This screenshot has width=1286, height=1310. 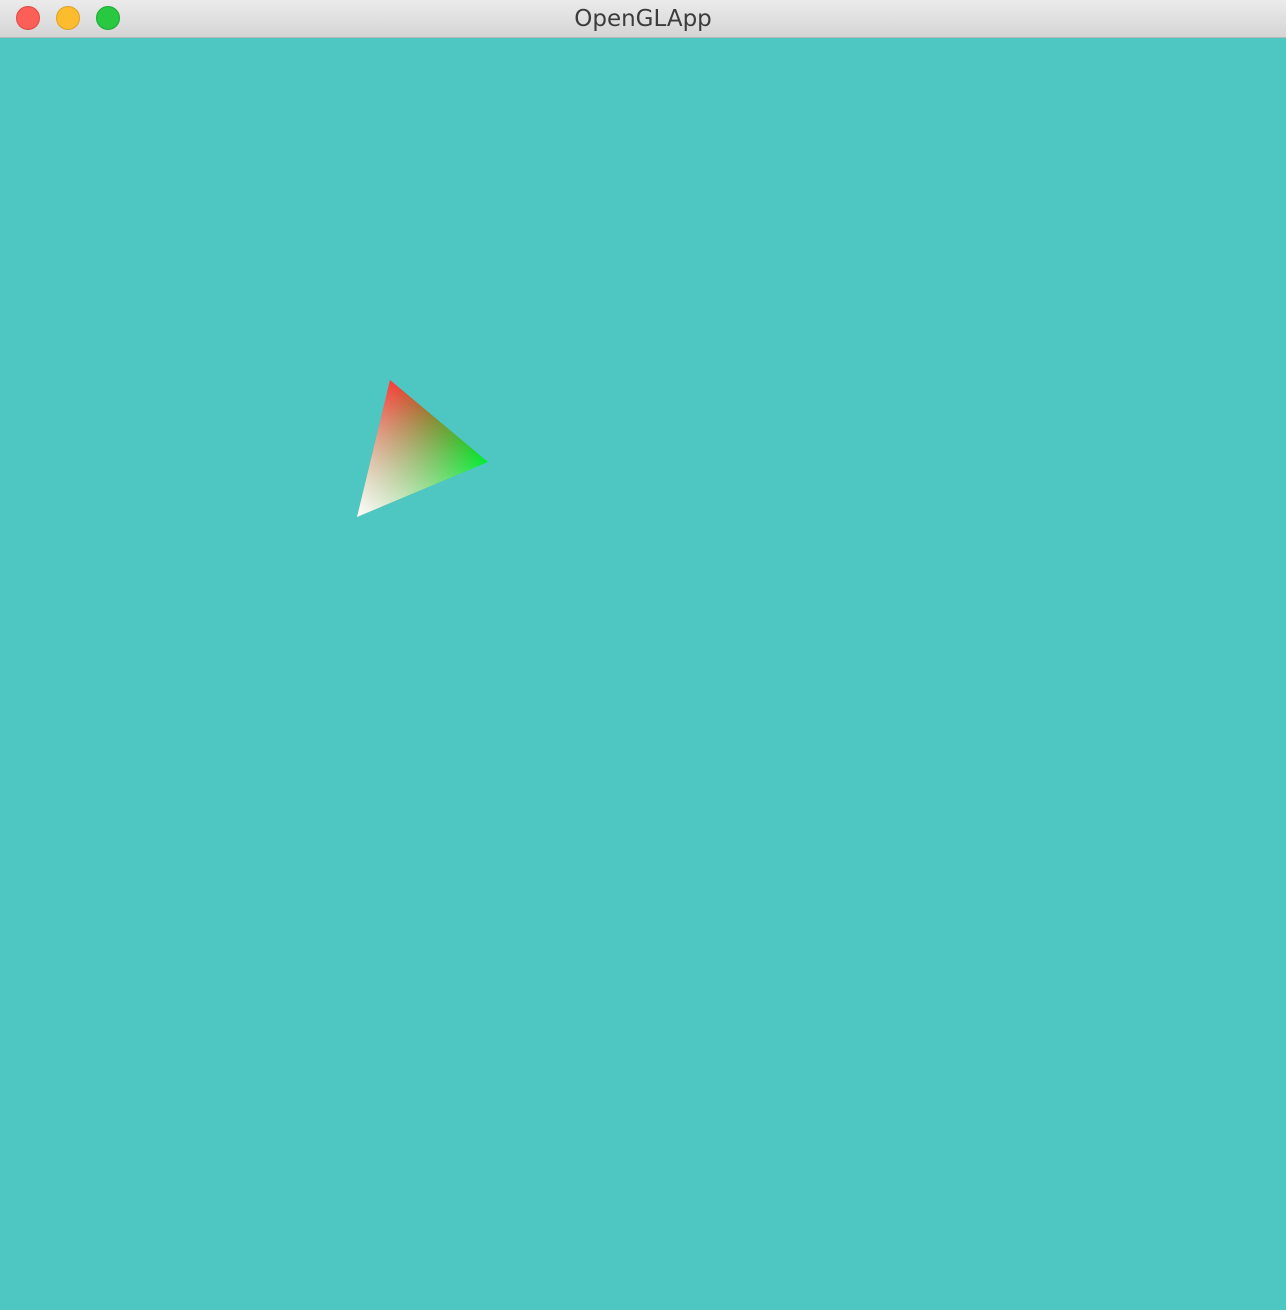 I want to click on title-bar: OpenGLApp, so click(x=643, y=19).